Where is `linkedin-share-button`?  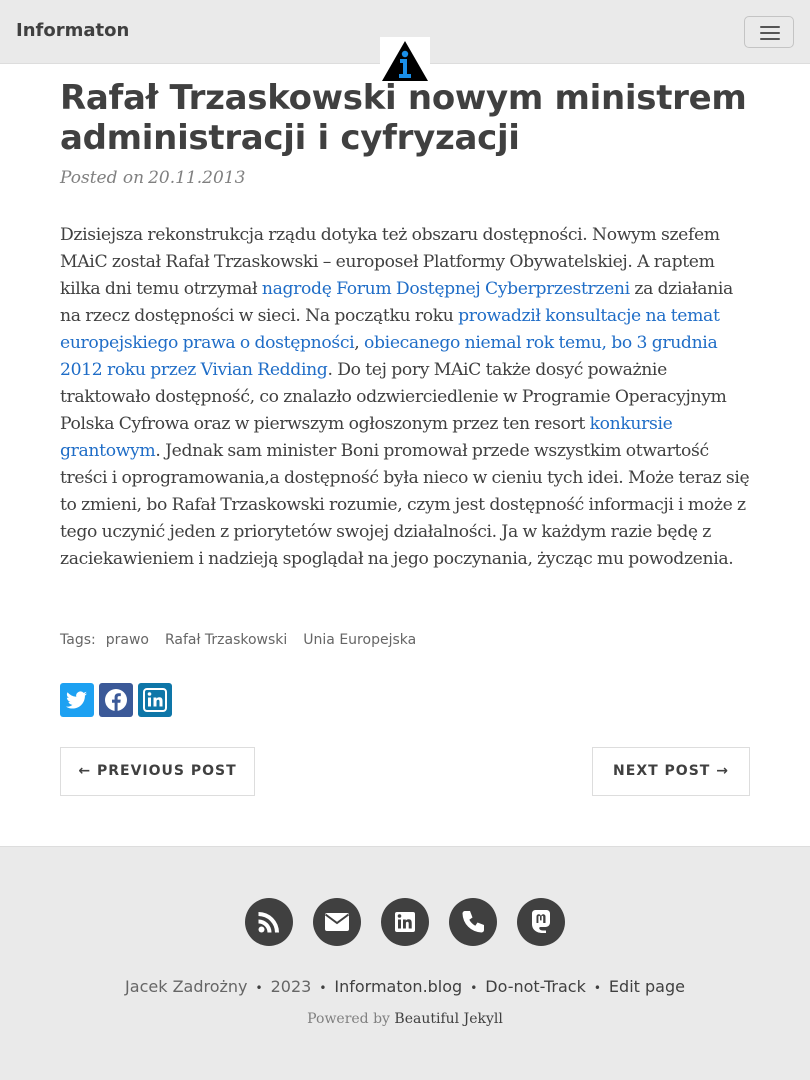
linkedin-share-button is located at coordinates (155, 700).